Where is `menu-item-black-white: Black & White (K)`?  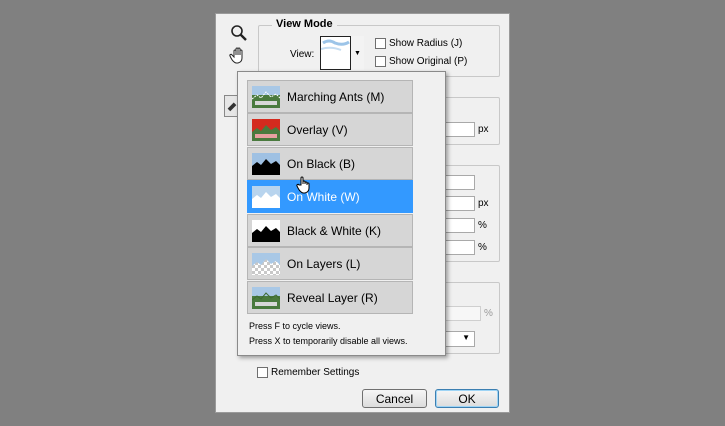 menu-item-black-white: Black & White (K) is located at coordinates (330, 230).